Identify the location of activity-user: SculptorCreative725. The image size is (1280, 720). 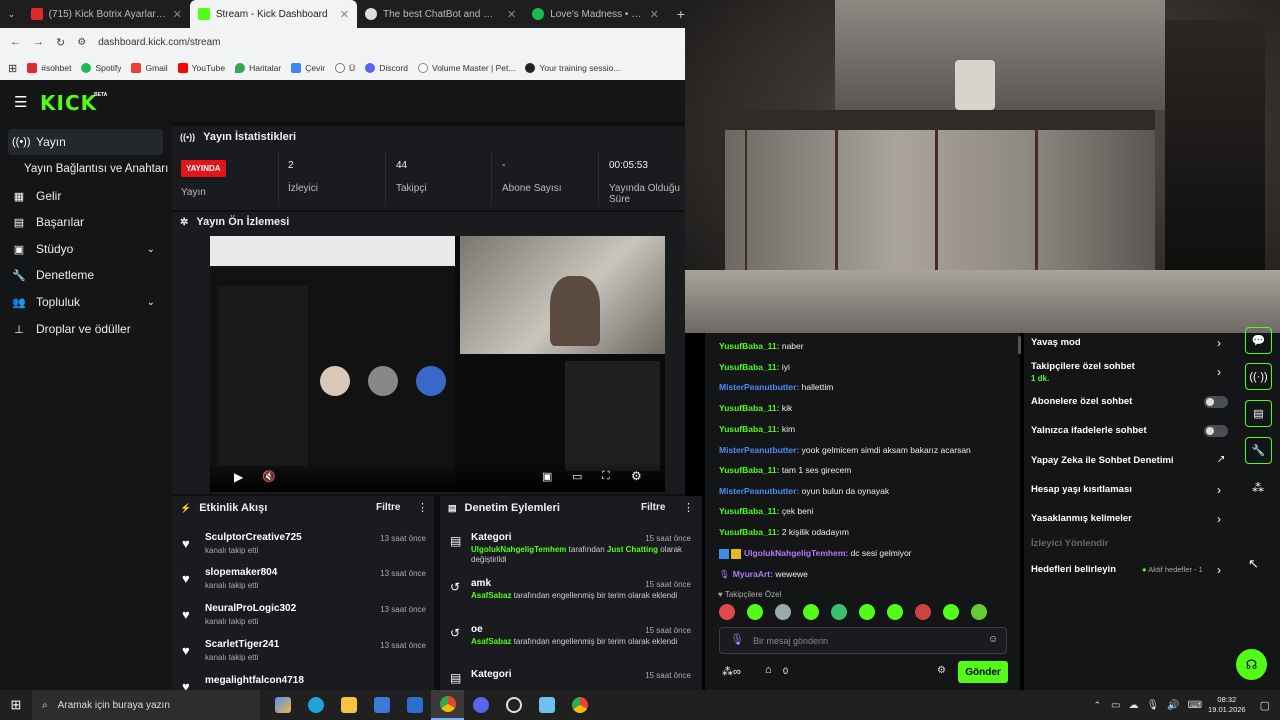
(253, 537).